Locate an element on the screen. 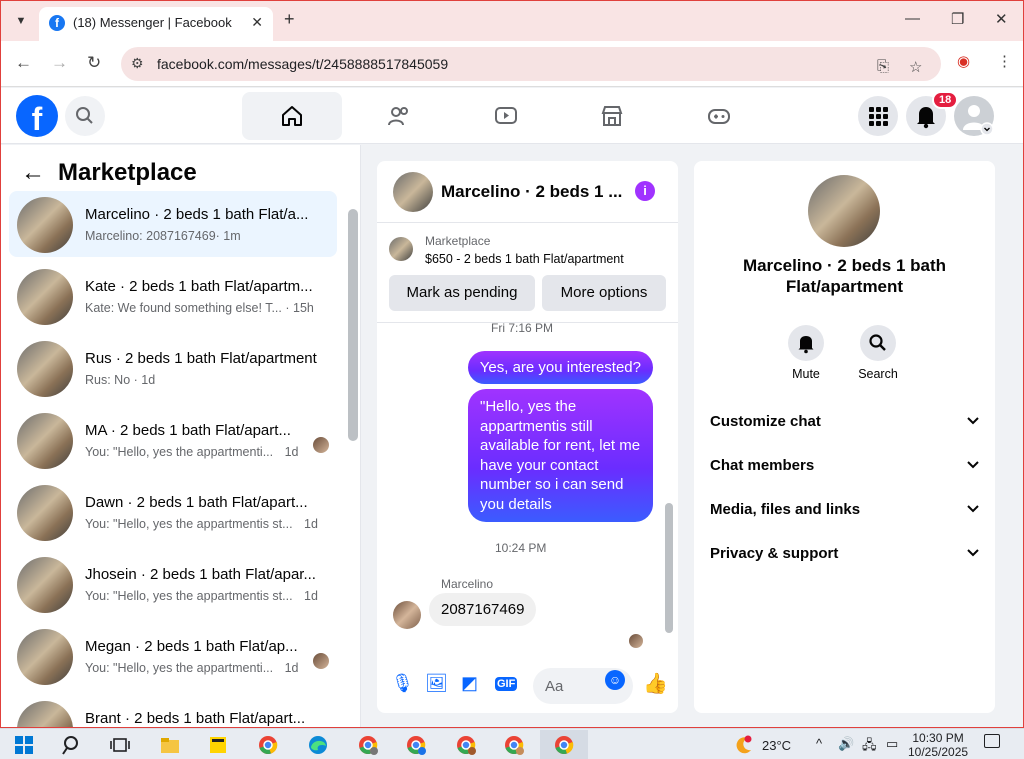 The width and height of the screenshot is (1024, 759). seen-avatar is located at coordinates (636, 641).